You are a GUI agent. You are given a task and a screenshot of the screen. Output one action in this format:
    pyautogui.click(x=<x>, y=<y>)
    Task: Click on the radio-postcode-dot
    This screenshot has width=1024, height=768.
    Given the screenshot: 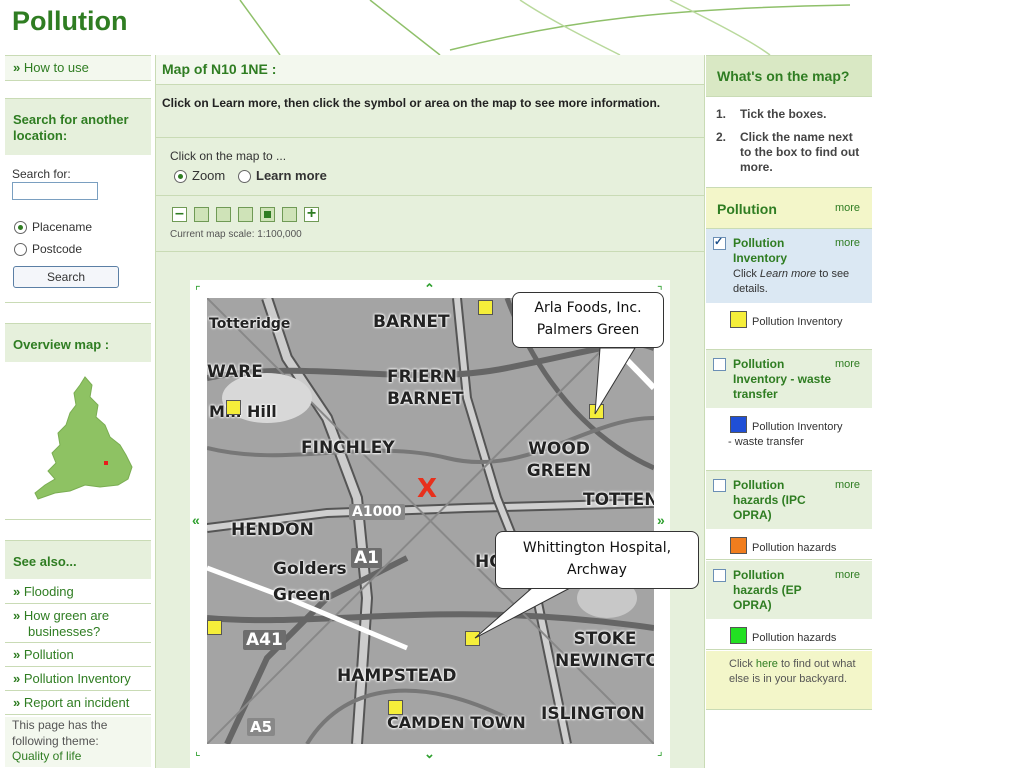 What is the action you would take?
    pyautogui.click(x=20, y=250)
    